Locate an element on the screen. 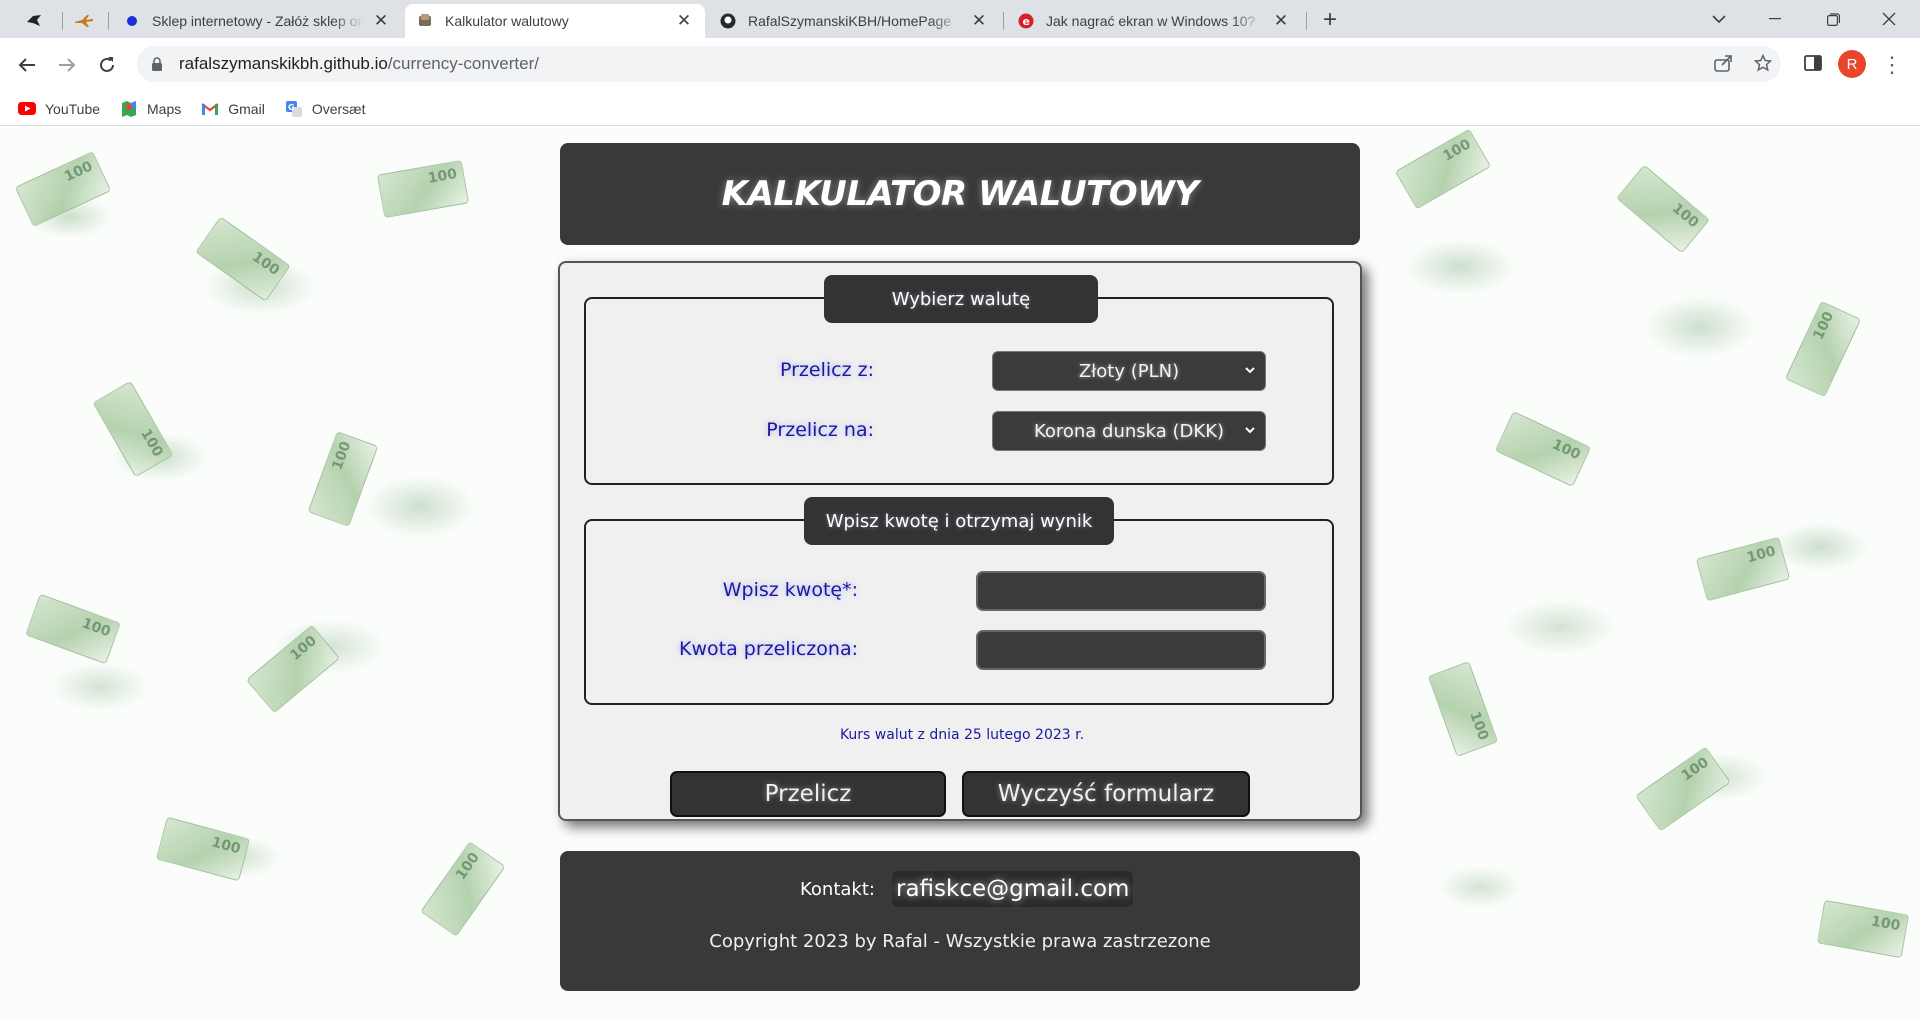 This screenshot has width=1920, height=1020. forward-button is located at coordinates (67, 65).